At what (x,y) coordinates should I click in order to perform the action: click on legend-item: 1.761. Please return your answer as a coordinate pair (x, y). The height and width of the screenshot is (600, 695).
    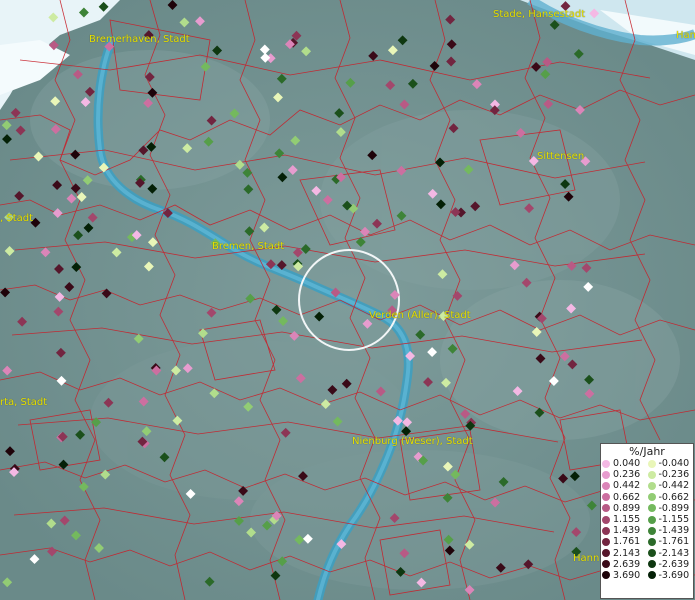
    Looking at the image, I should click on (625, 541).